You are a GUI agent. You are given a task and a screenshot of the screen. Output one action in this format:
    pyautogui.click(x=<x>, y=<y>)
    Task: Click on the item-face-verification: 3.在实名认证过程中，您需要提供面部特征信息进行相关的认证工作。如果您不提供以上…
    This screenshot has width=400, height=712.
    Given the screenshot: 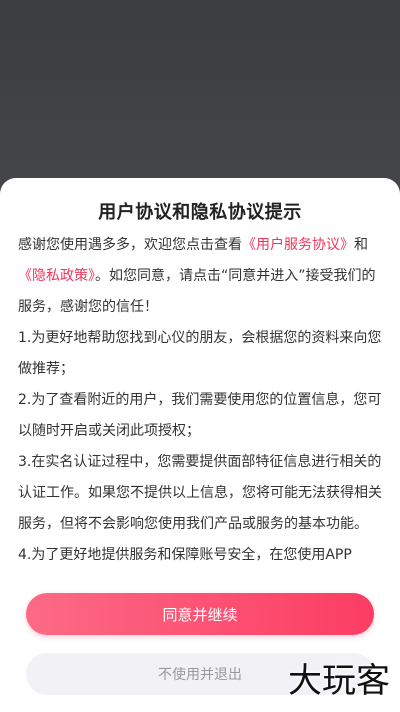 What is the action you would take?
    pyautogui.click(x=200, y=493)
    